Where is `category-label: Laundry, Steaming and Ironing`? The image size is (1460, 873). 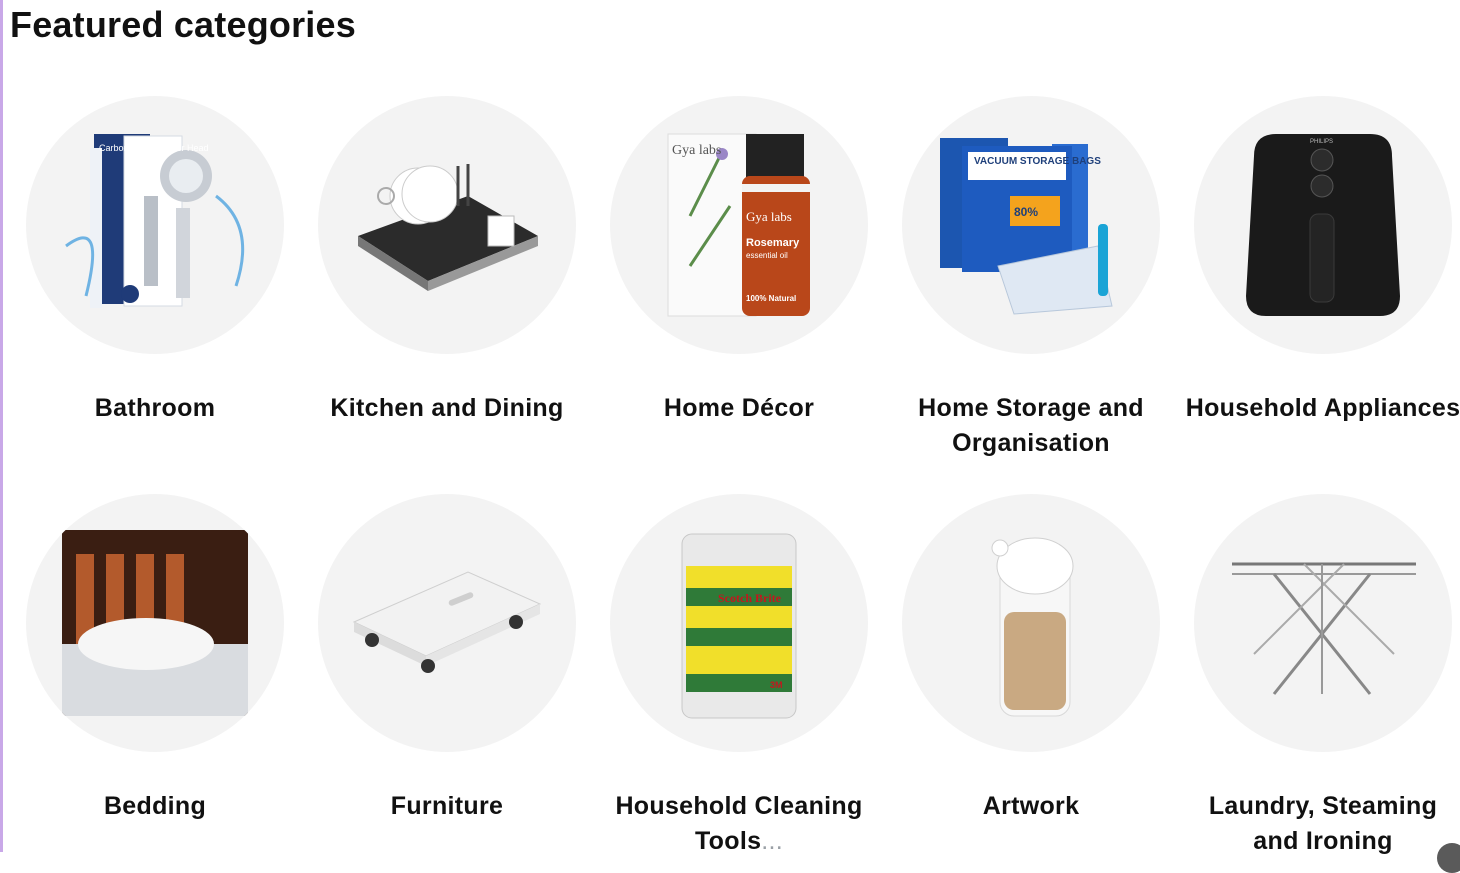
category-label: Laundry, Steaming and Ironing is located at coordinates (1318, 824).